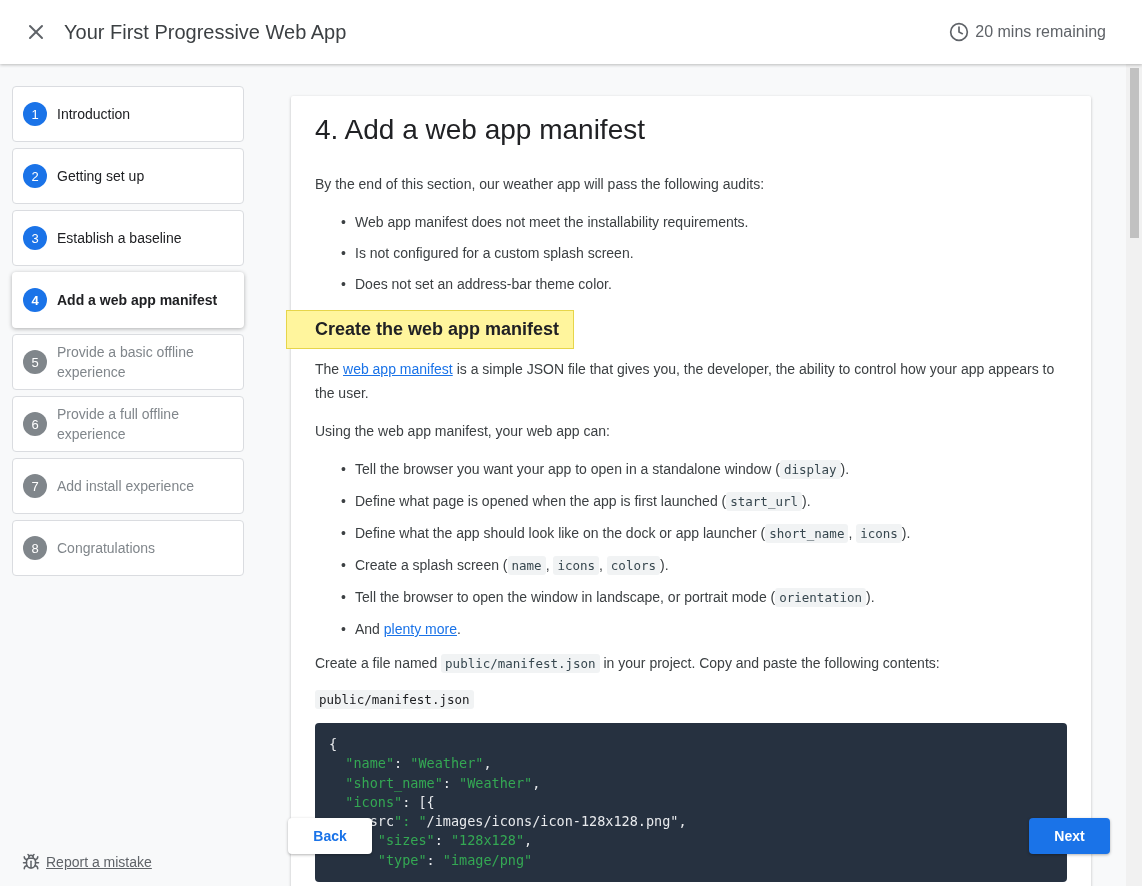  What do you see at coordinates (463, 431) in the screenshot?
I see `paragraph: Using the web app manifest, your web app can:` at bounding box center [463, 431].